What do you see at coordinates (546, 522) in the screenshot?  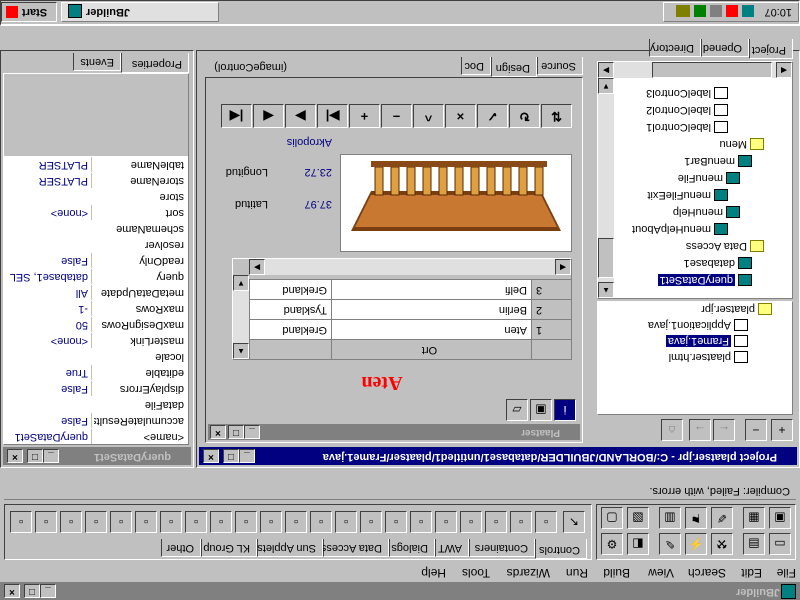 I see `button-icon: ▫` at bounding box center [546, 522].